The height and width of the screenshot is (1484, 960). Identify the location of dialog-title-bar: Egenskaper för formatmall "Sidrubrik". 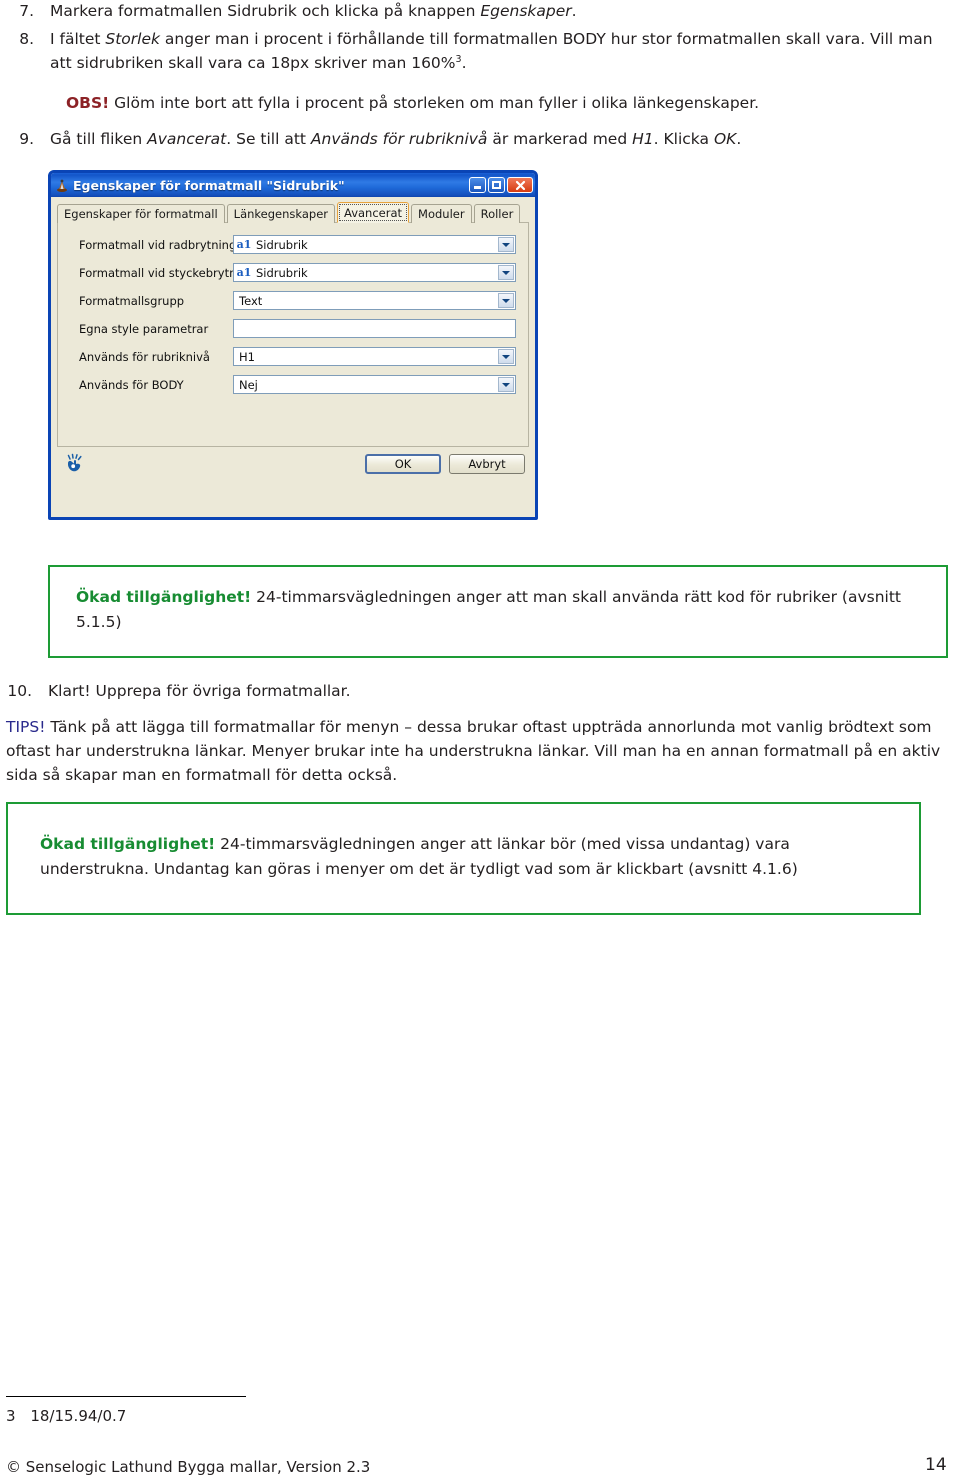
(293, 185).